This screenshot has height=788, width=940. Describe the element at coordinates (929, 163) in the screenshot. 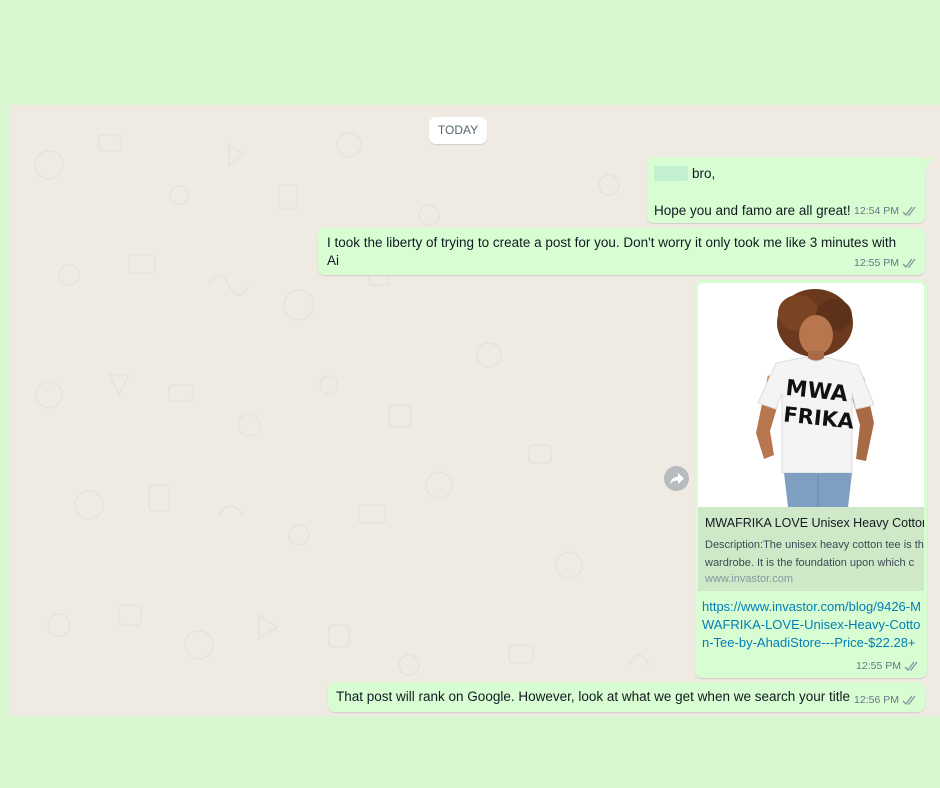

I see `bubble-tail` at that location.